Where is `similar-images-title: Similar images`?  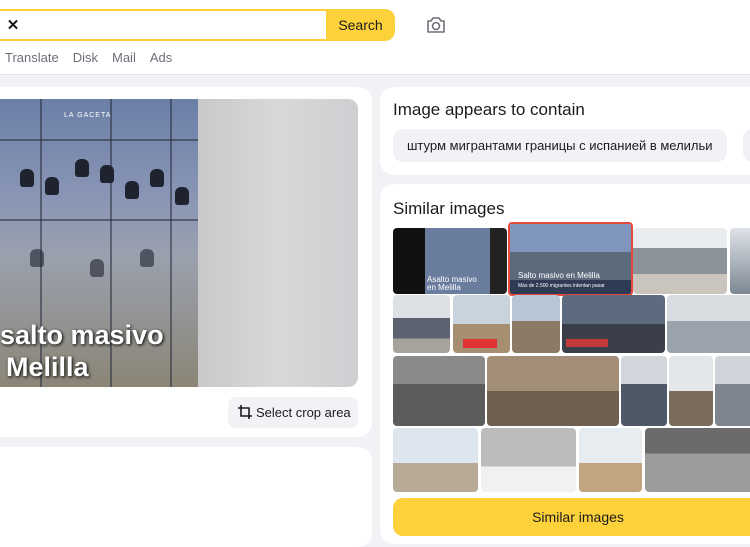 similar-images-title: Similar images is located at coordinates (449, 208).